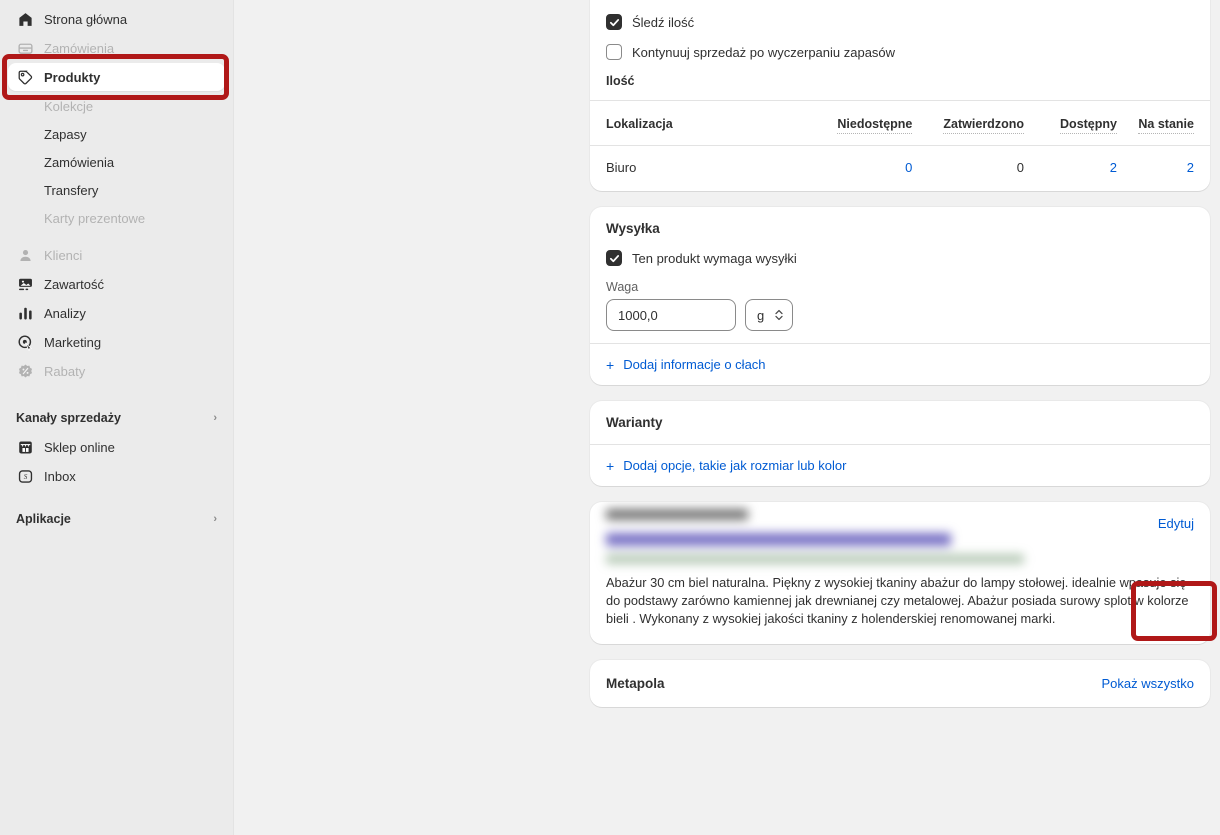 The width and height of the screenshot is (1220, 835). I want to click on sidebar-item-label: Strona główna, so click(86, 19).